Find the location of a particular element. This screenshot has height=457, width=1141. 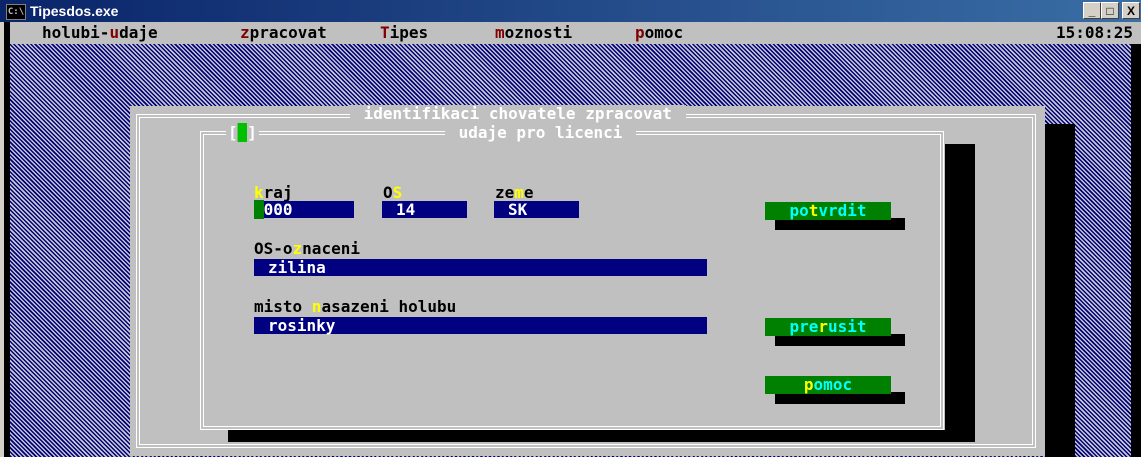

window-border is located at coordinates (2, 239).